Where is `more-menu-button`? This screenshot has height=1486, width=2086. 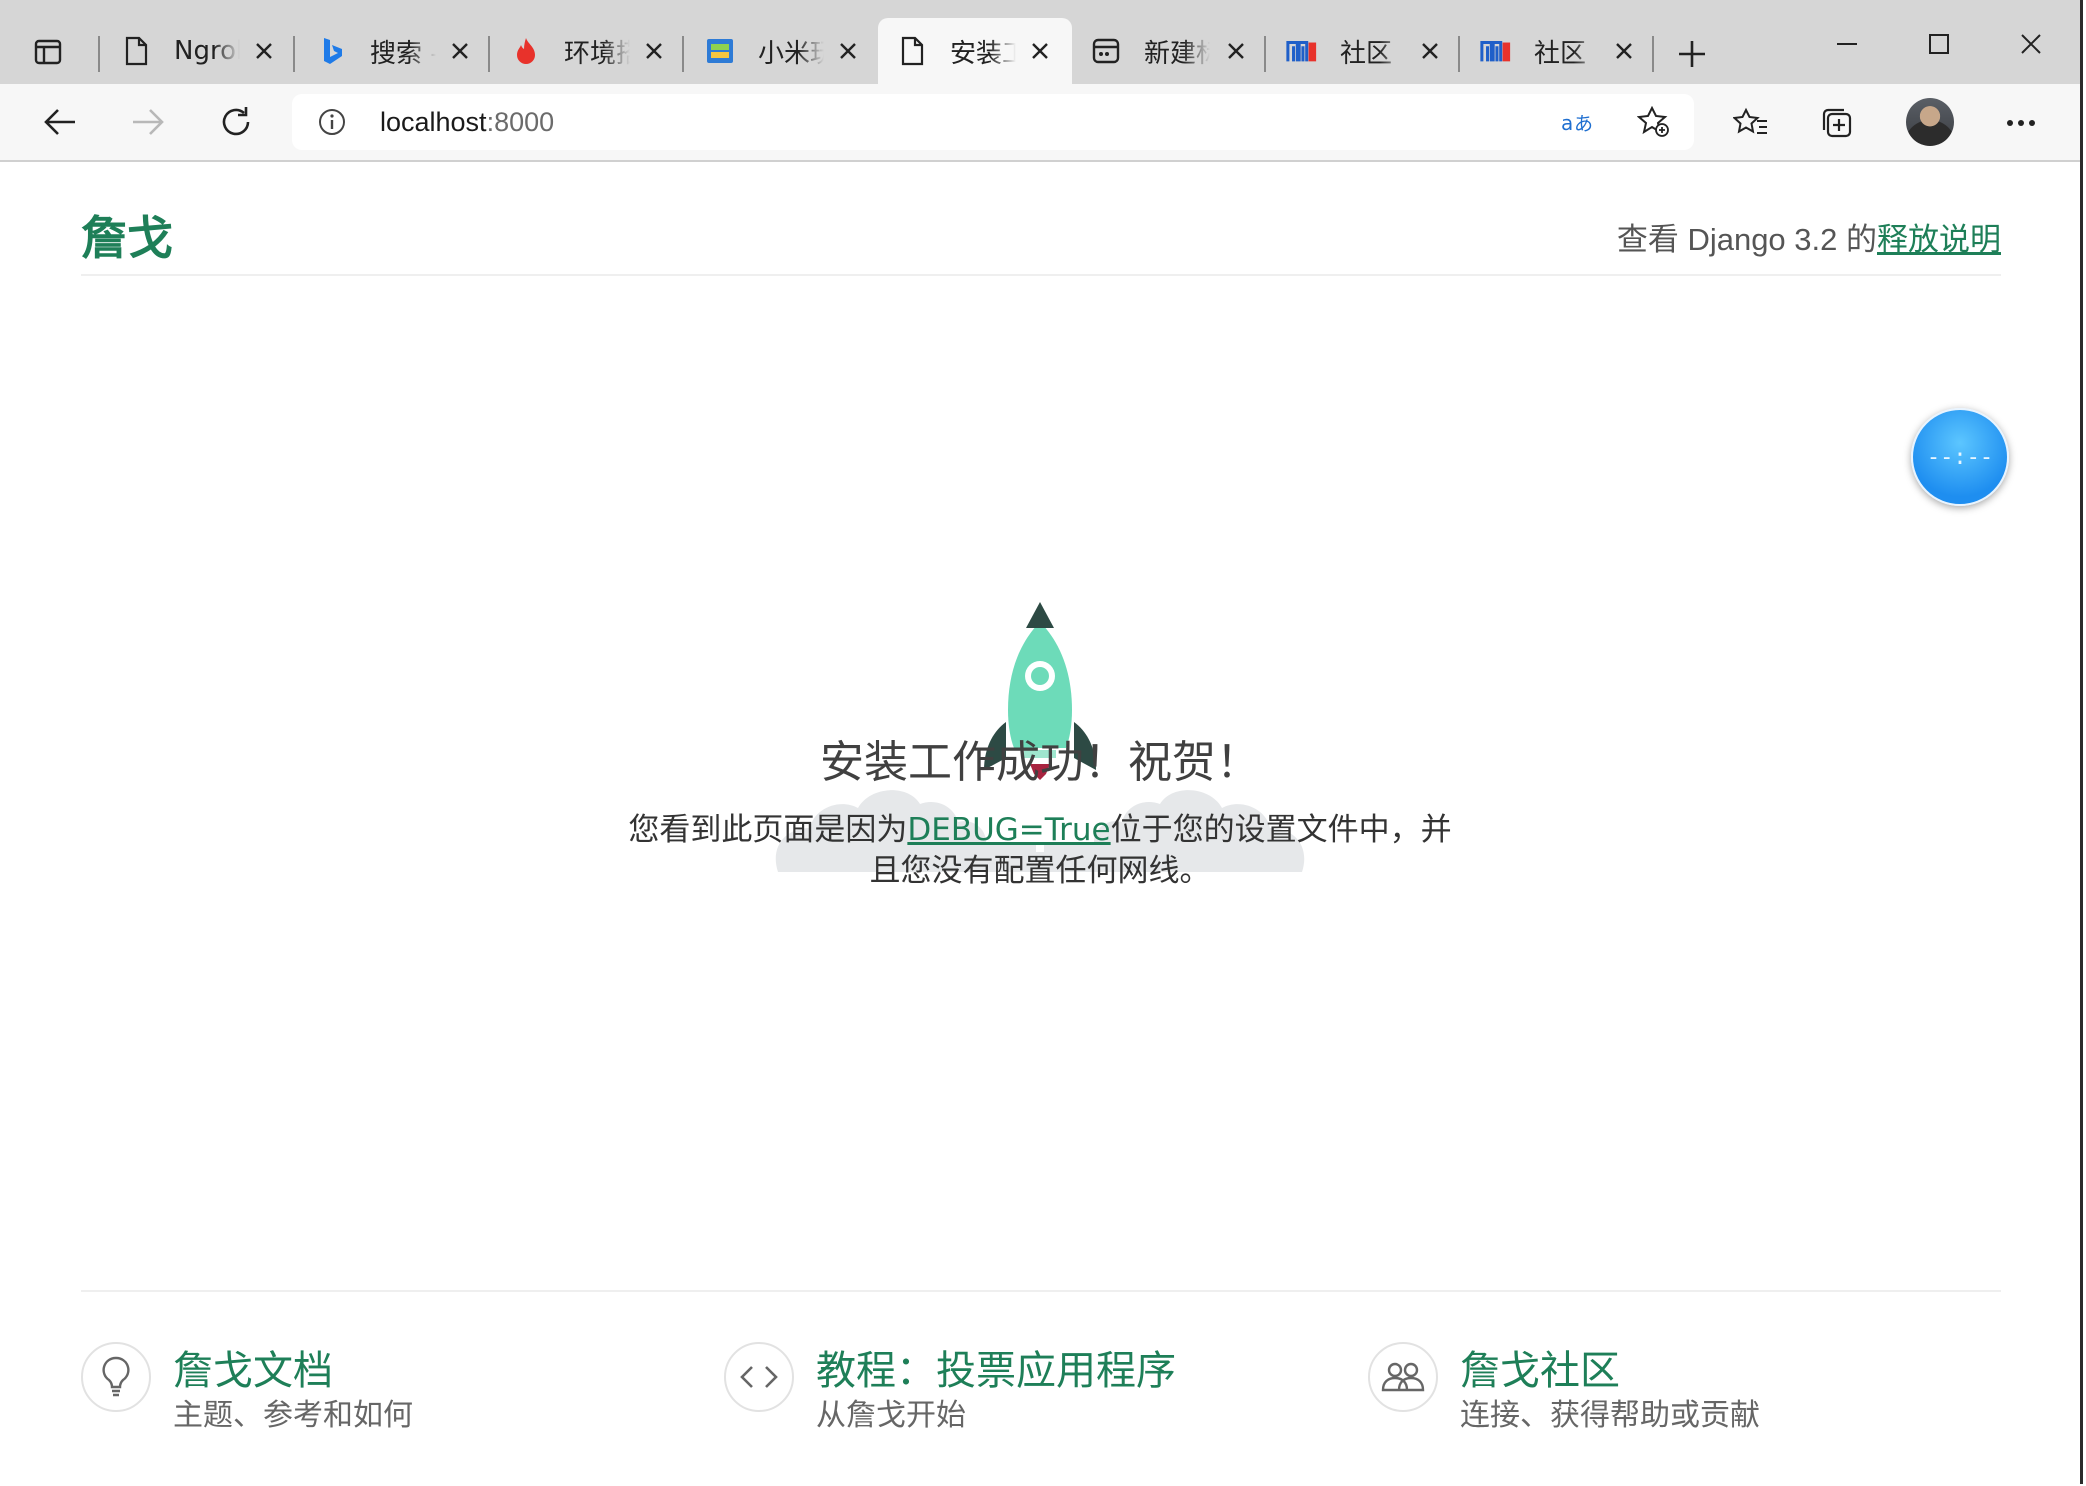
more-menu-button is located at coordinates (2021, 123).